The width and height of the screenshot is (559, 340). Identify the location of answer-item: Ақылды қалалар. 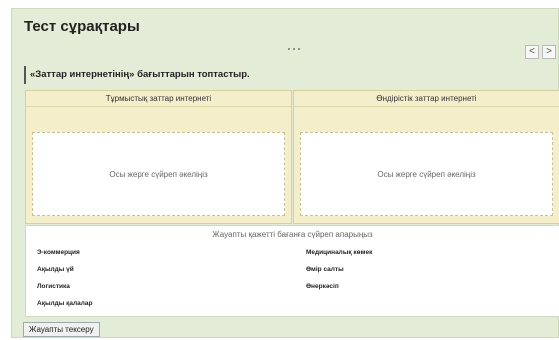
(64, 303).